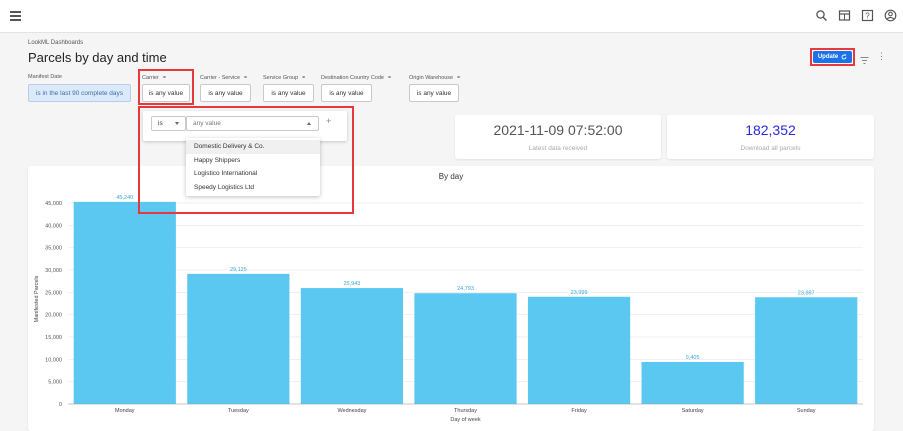 Image resolution: width=903 pixels, height=431 pixels. I want to click on y-tick-label: 0, so click(60, 405).